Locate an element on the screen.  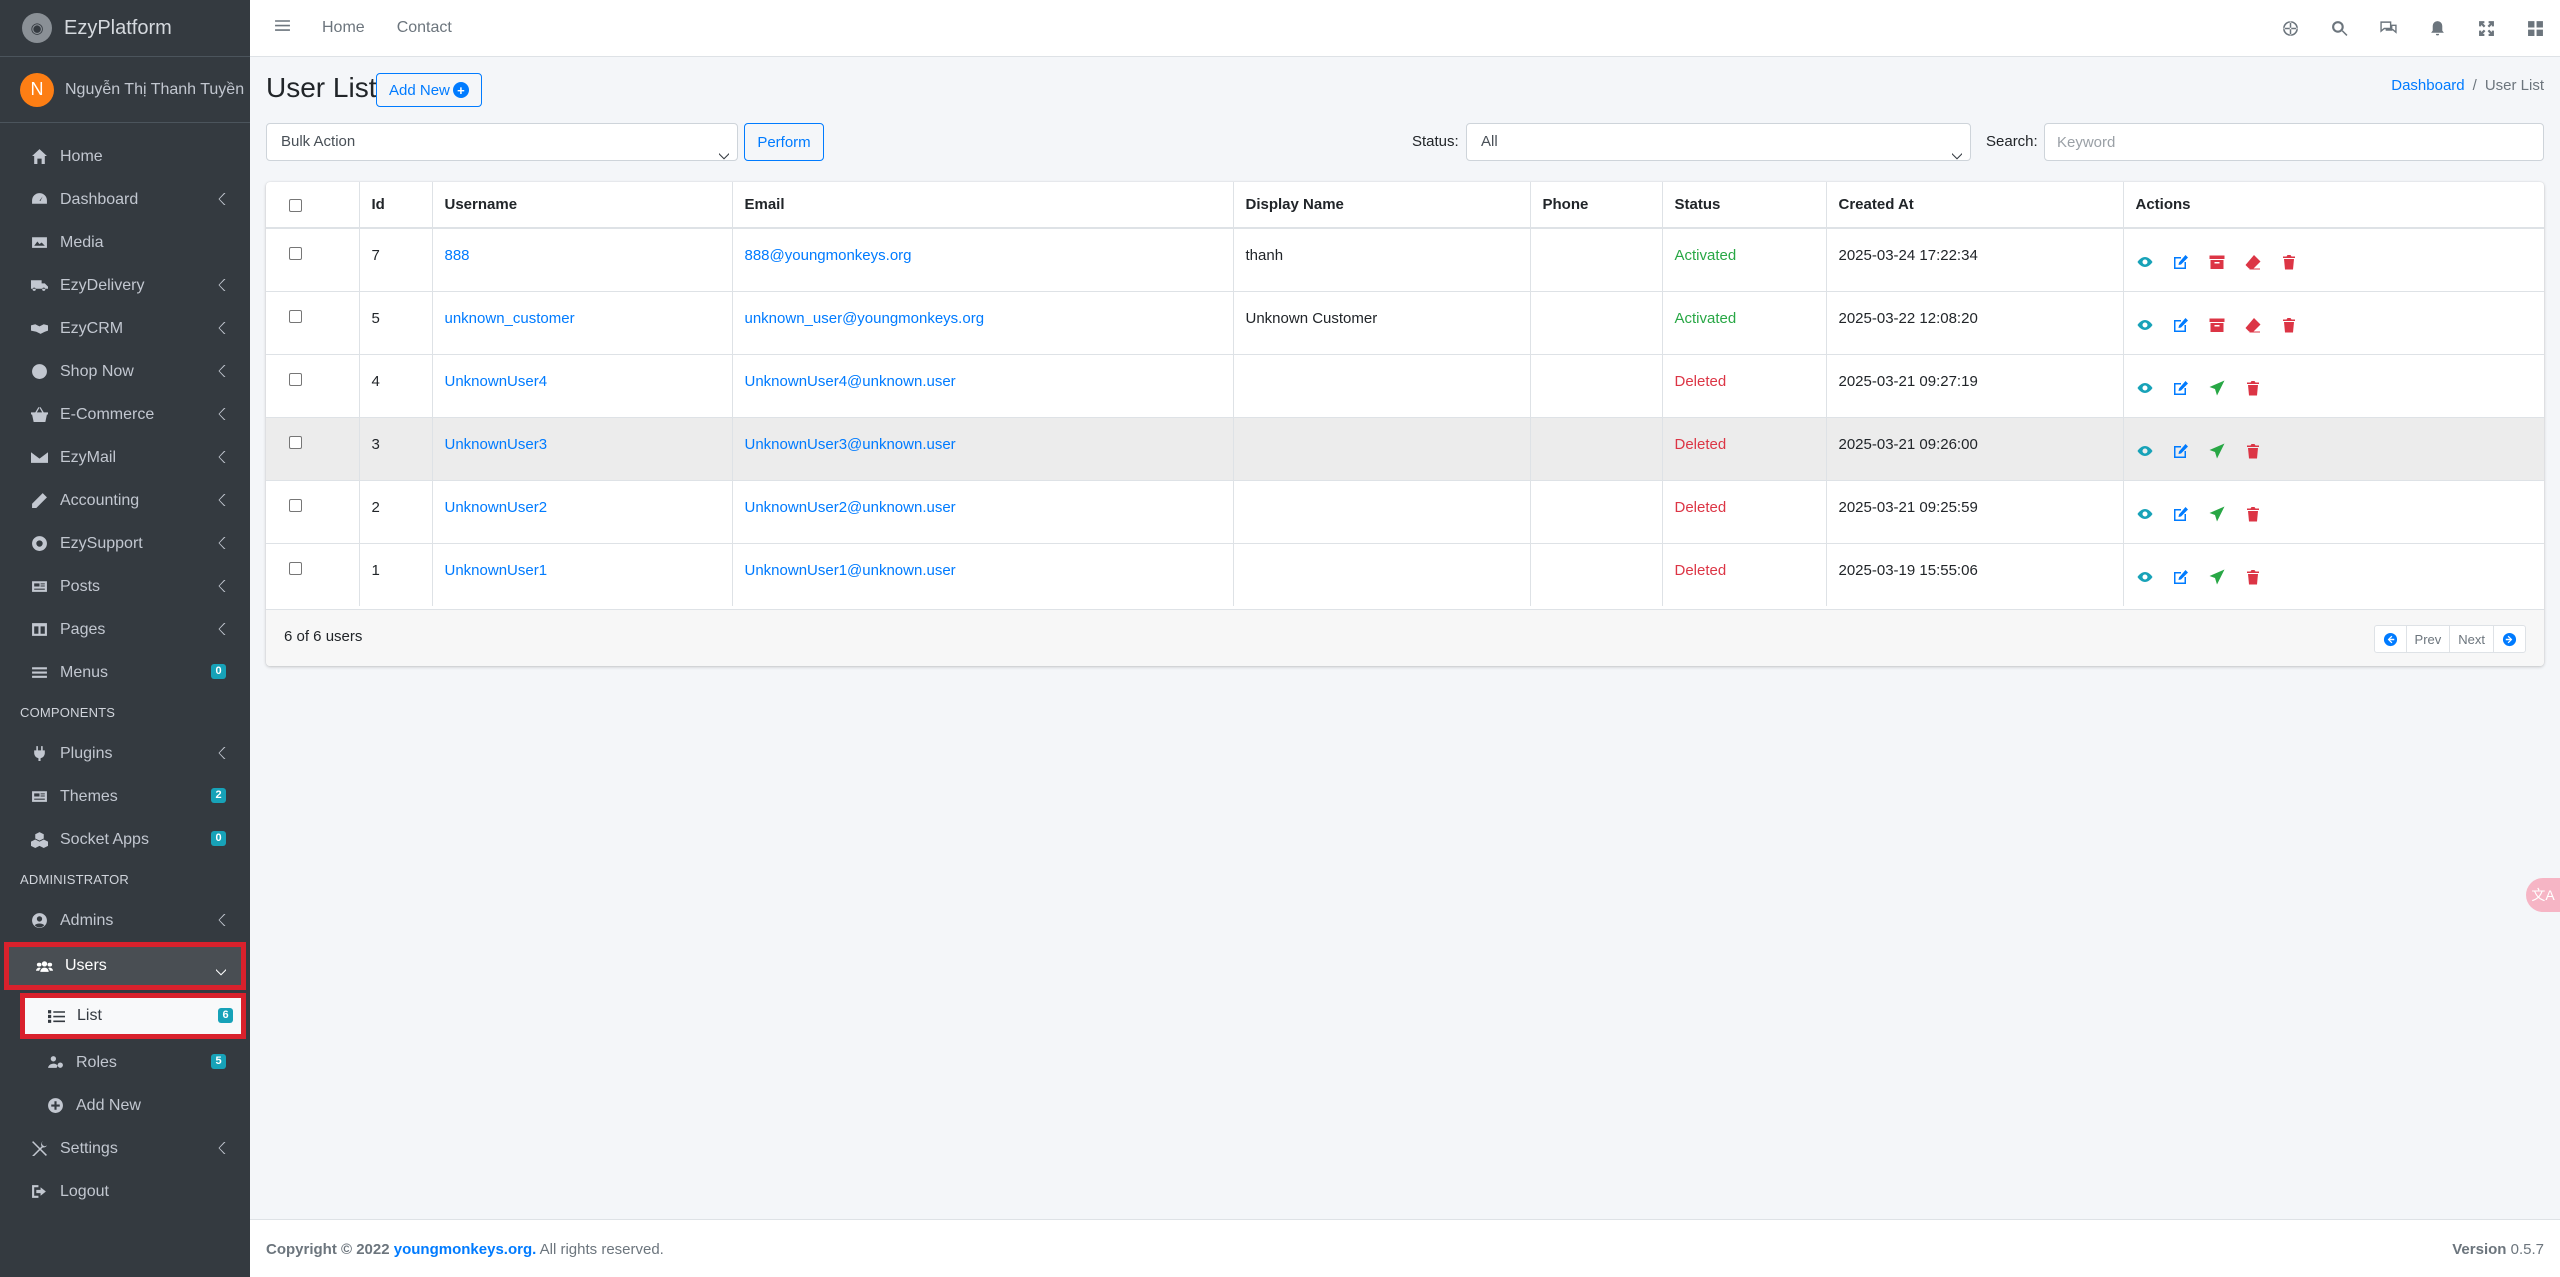
column-header-username: Username is located at coordinates (582, 205).